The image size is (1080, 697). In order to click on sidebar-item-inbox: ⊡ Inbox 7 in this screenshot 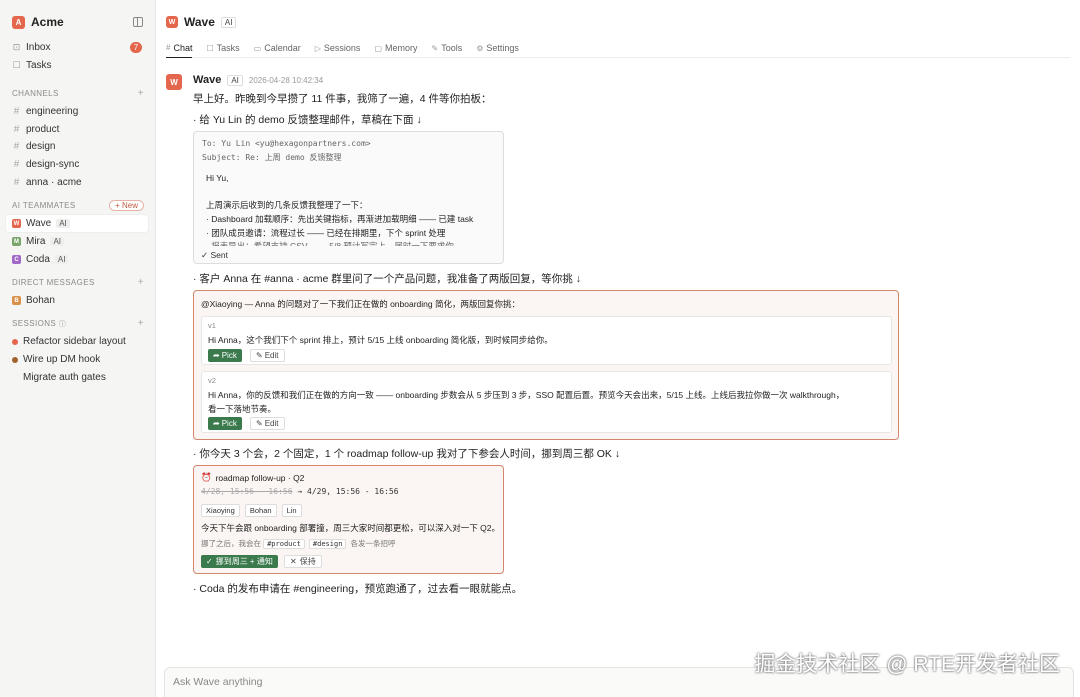, I will do `click(77, 47)`.